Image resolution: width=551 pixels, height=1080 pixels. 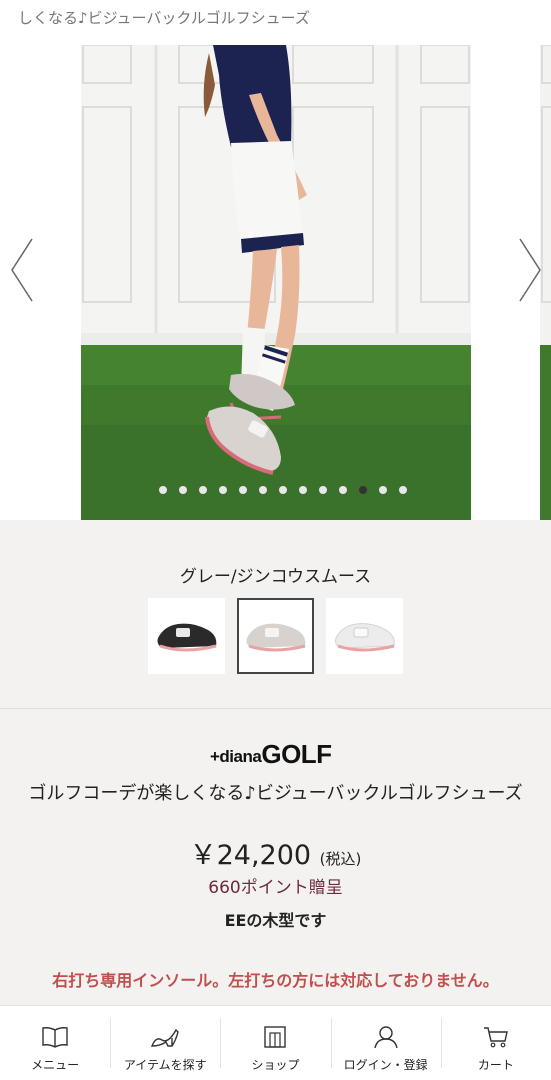 I want to click on brand-prefix: +diana, so click(x=236, y=756).